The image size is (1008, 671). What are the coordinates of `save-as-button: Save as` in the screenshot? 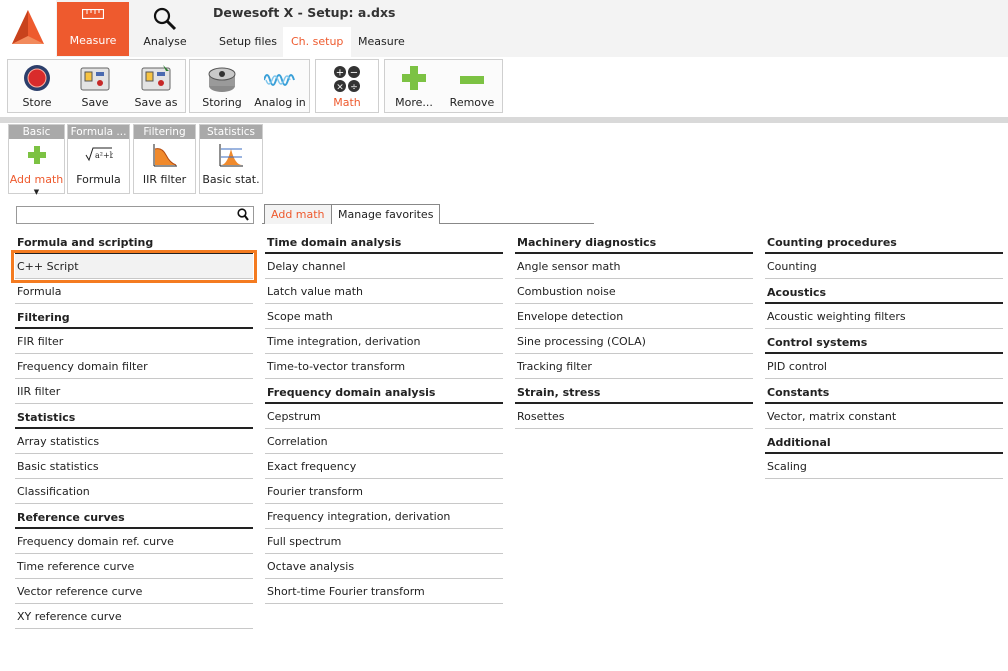 It's located at (156, 86).